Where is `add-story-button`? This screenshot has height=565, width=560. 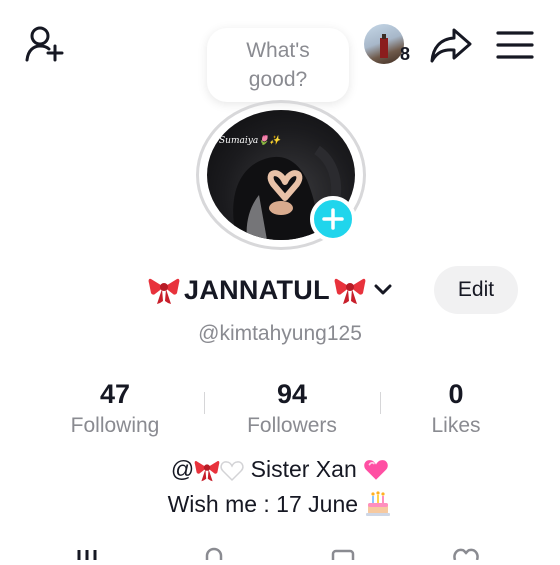 add-story-button is located at coordinates (333, 219).